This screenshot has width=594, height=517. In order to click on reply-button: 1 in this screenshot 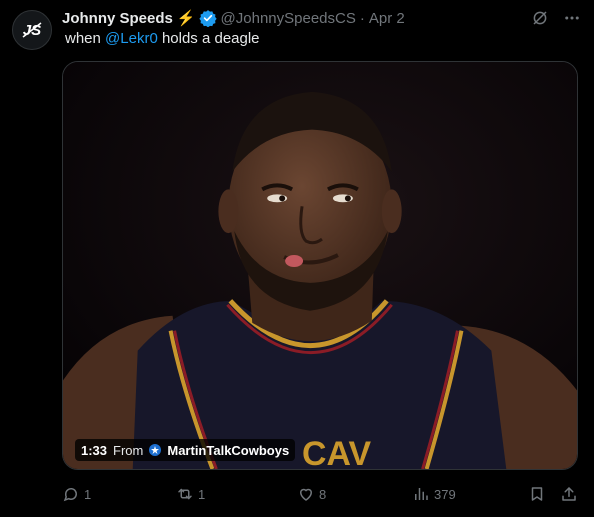, I will do `click(76, 494)`.